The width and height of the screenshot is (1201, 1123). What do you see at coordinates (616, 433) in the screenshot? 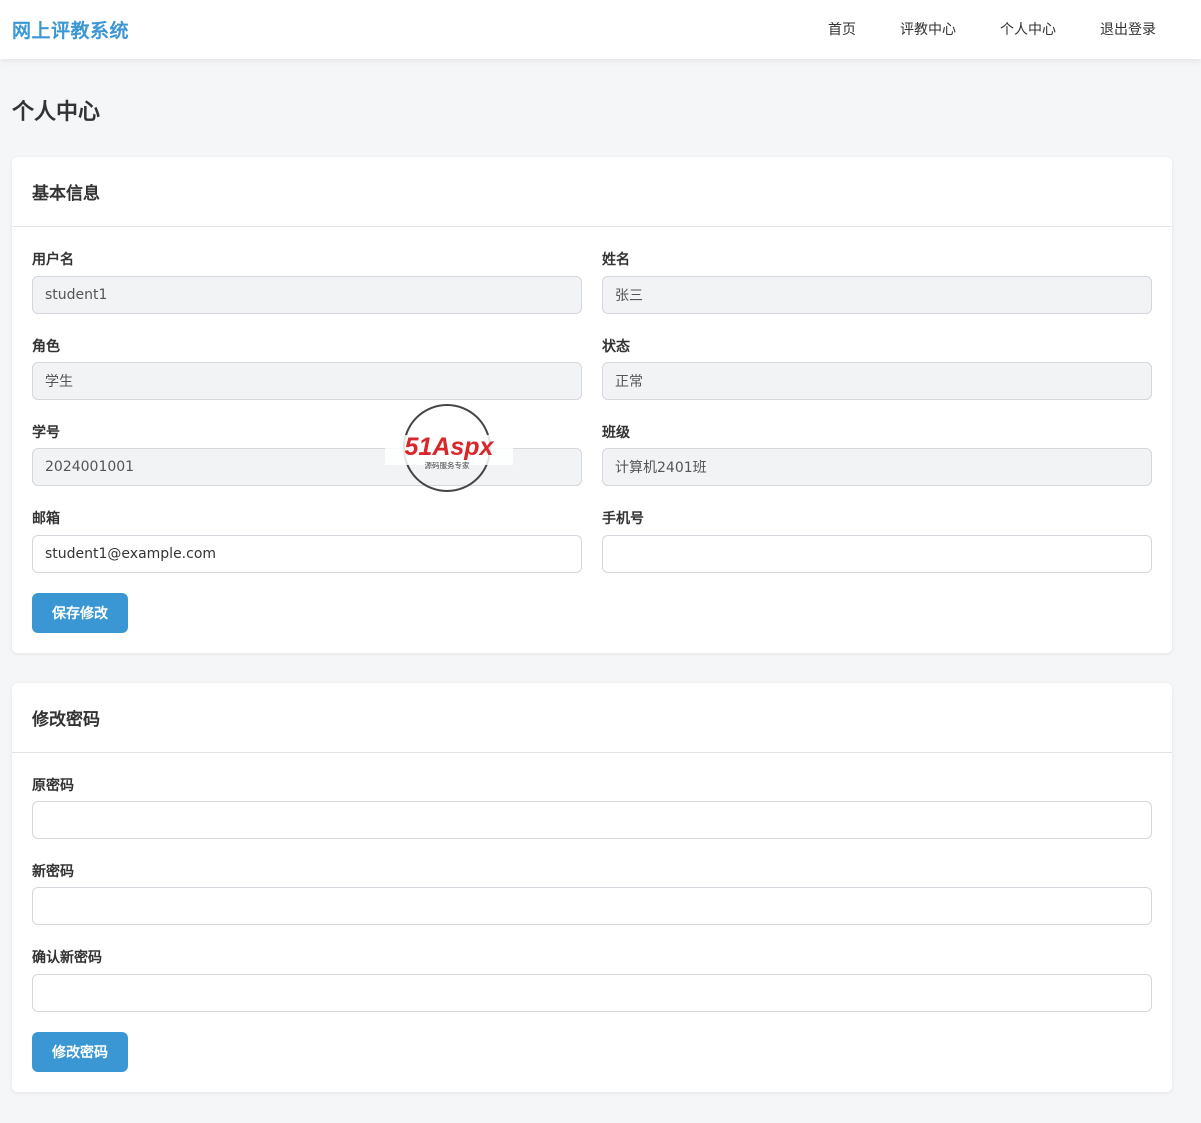
I see `class-label: 班级` at bounding box center [616, 433].